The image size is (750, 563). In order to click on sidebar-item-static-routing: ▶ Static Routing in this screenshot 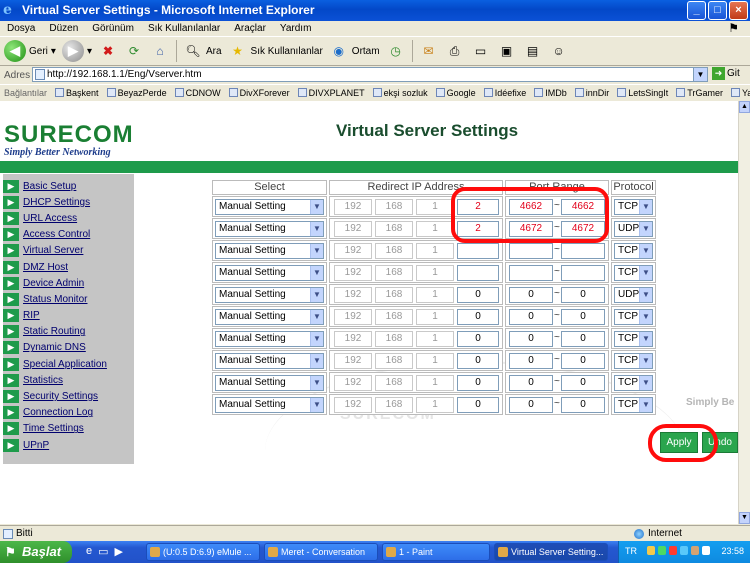, I will do `click(68, 332)`.